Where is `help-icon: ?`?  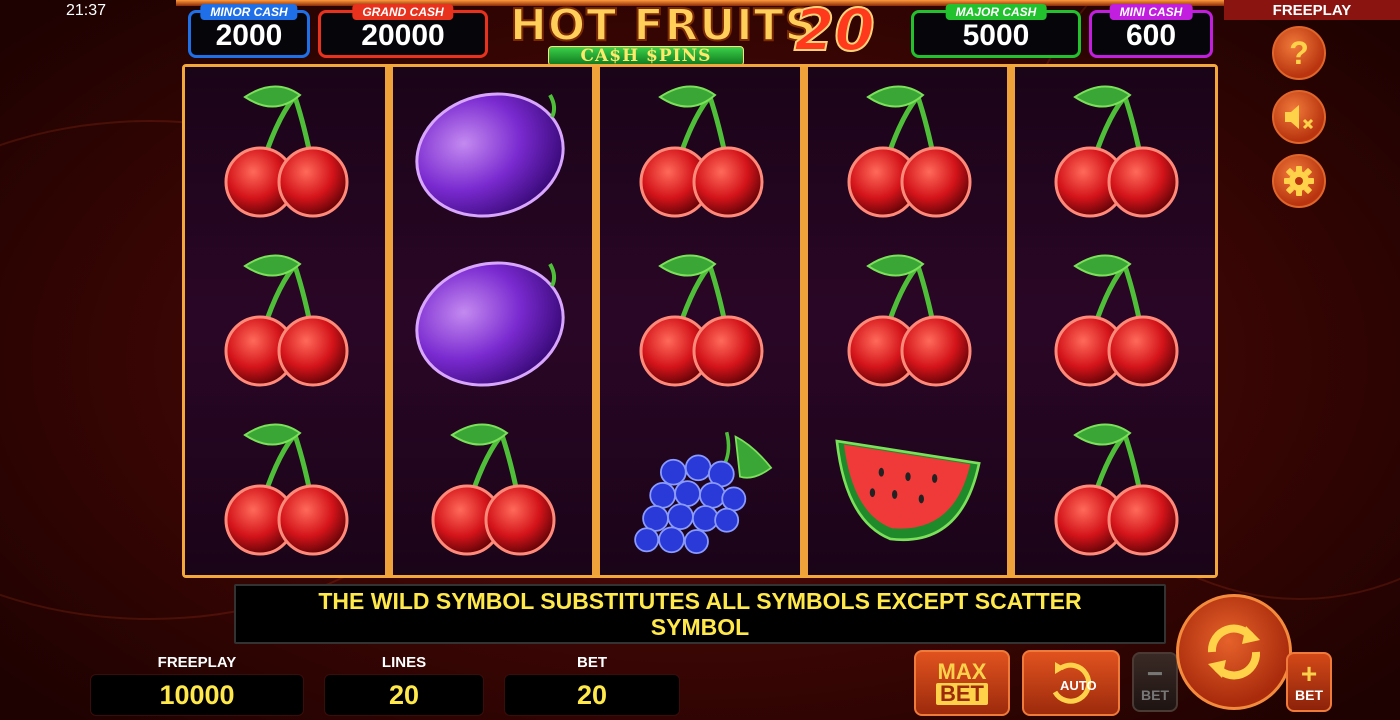 help-icon: ? is located at coordinates (1299, 52).